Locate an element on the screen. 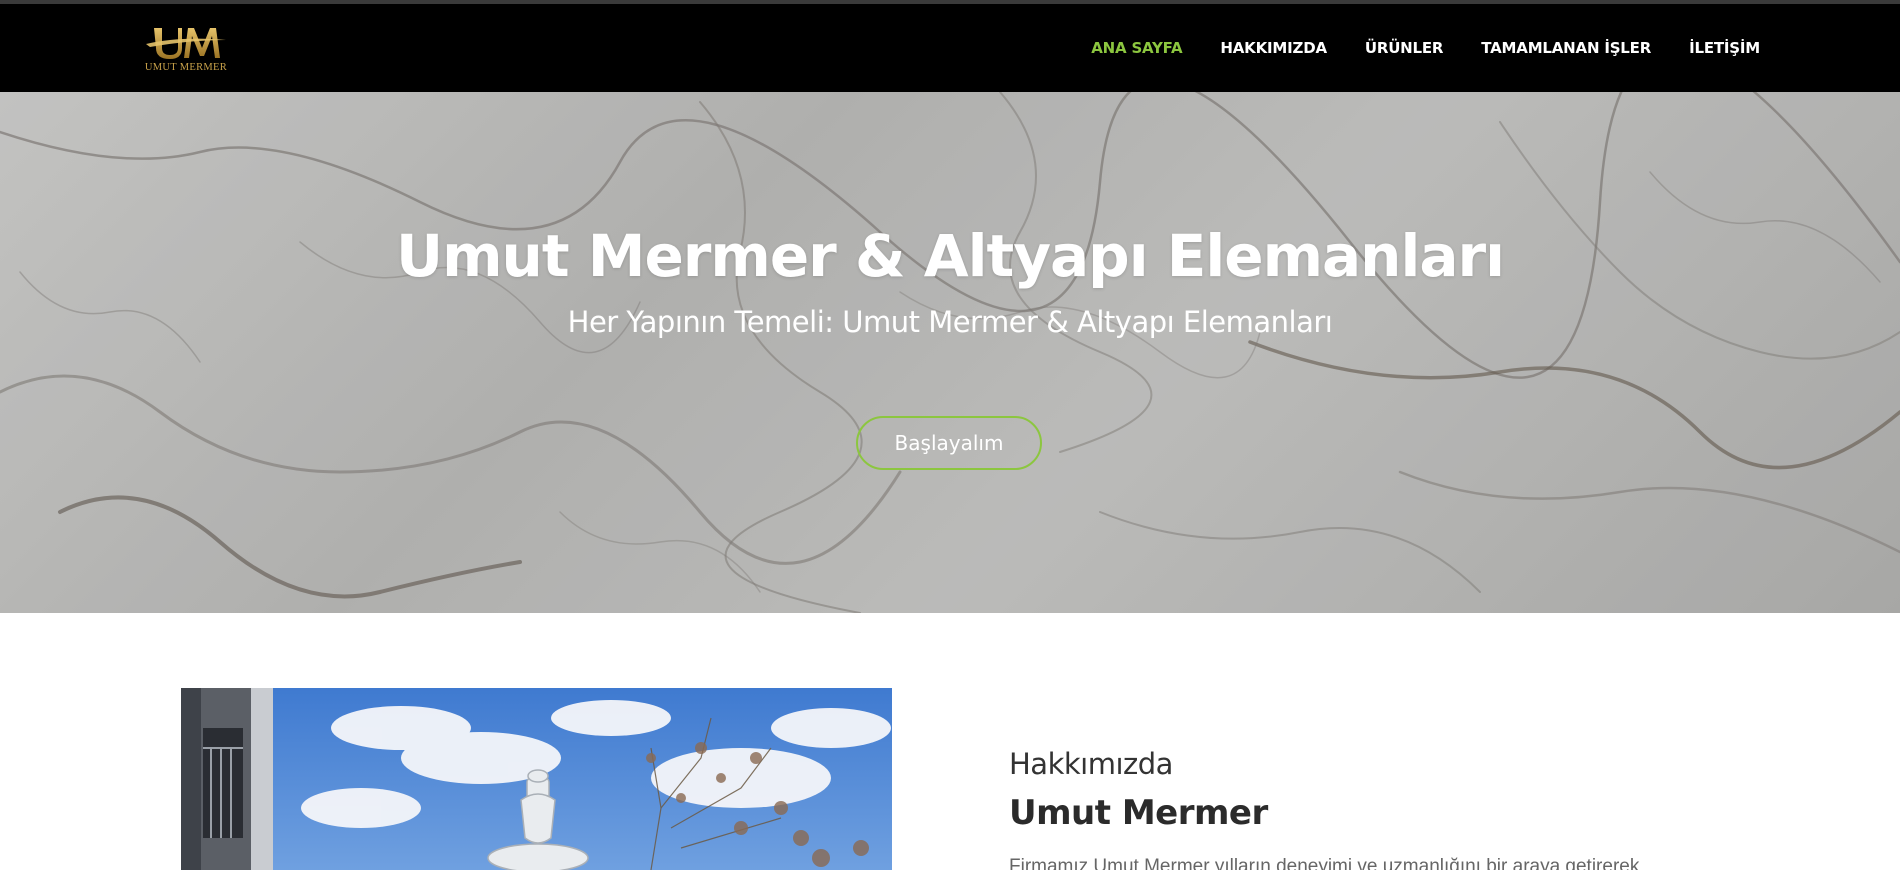 The height and width of the screenshot is (870, 1900). logo: UMUT MERMER is located at coordinates (186, 49).